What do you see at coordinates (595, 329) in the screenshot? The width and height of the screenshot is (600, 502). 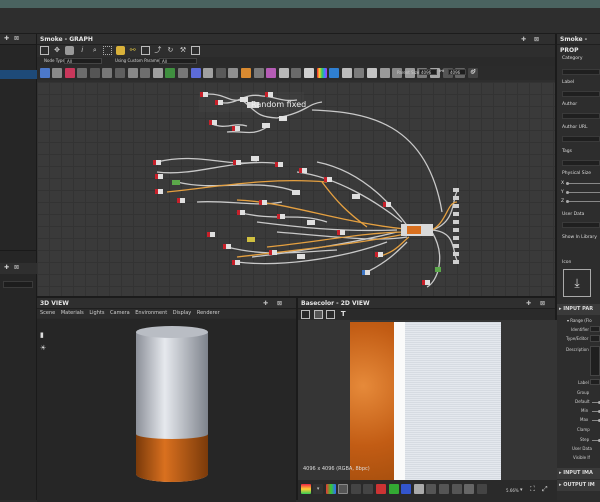 I see `identifier-field` at bounding box center [595, 329].